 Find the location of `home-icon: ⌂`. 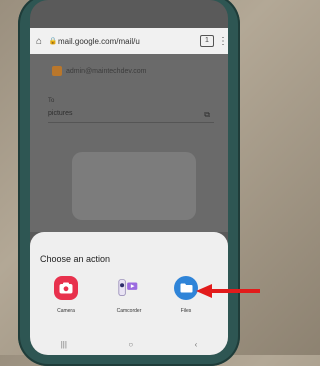

home-icon: ⌂ is located at coordinates (39, 41).